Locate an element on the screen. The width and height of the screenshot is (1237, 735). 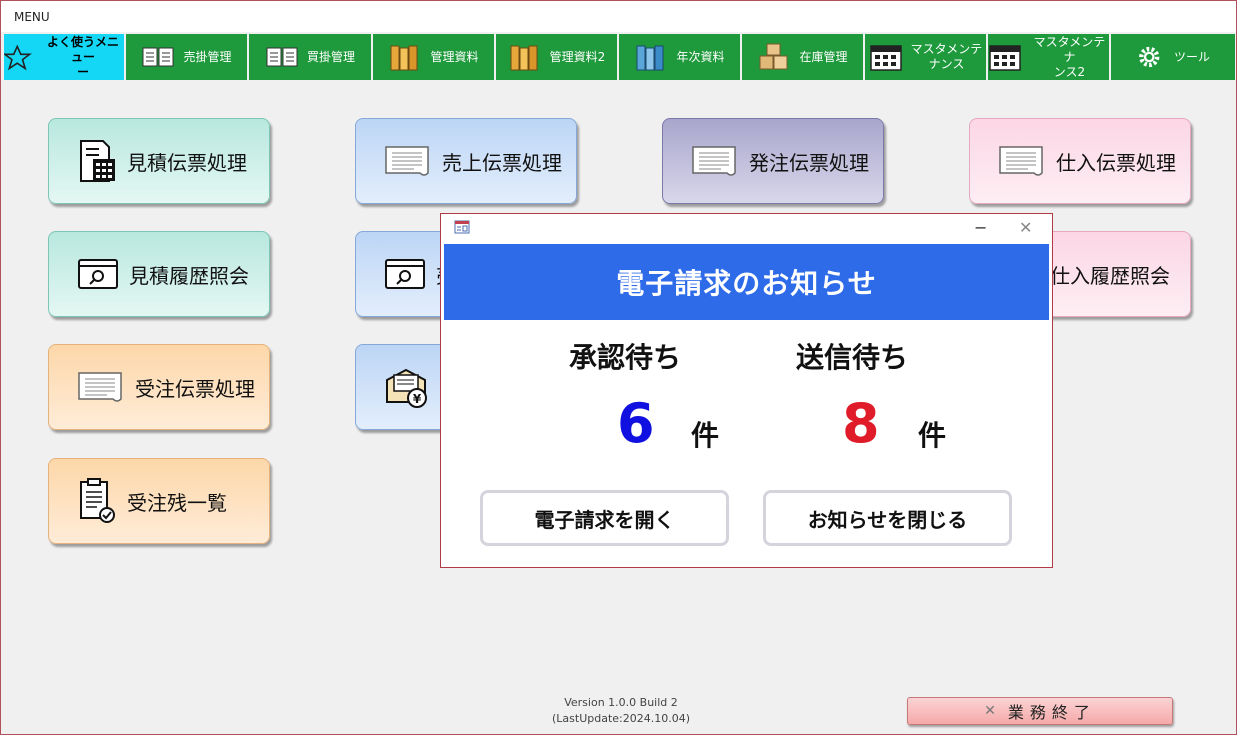
order-slip-button: 受注伝票処理 is located at coordinates (159, 387).